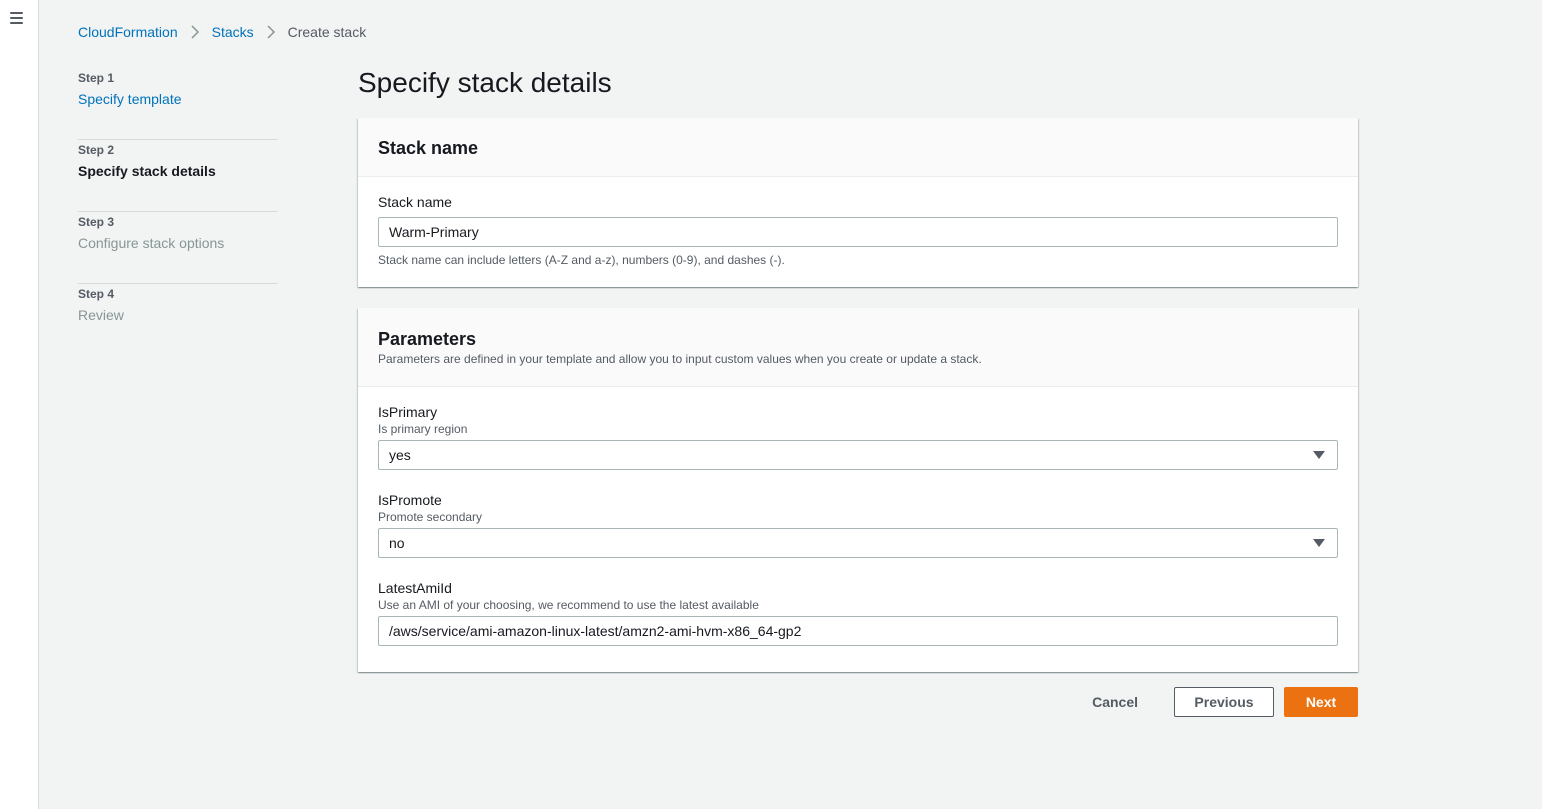 The height and width of the screenshot is (809, 1542). What do you see at coordinates (147, 171) in the screenshot?
I see `step-title-current: Specify stack details` at bounding box center [147, 171].